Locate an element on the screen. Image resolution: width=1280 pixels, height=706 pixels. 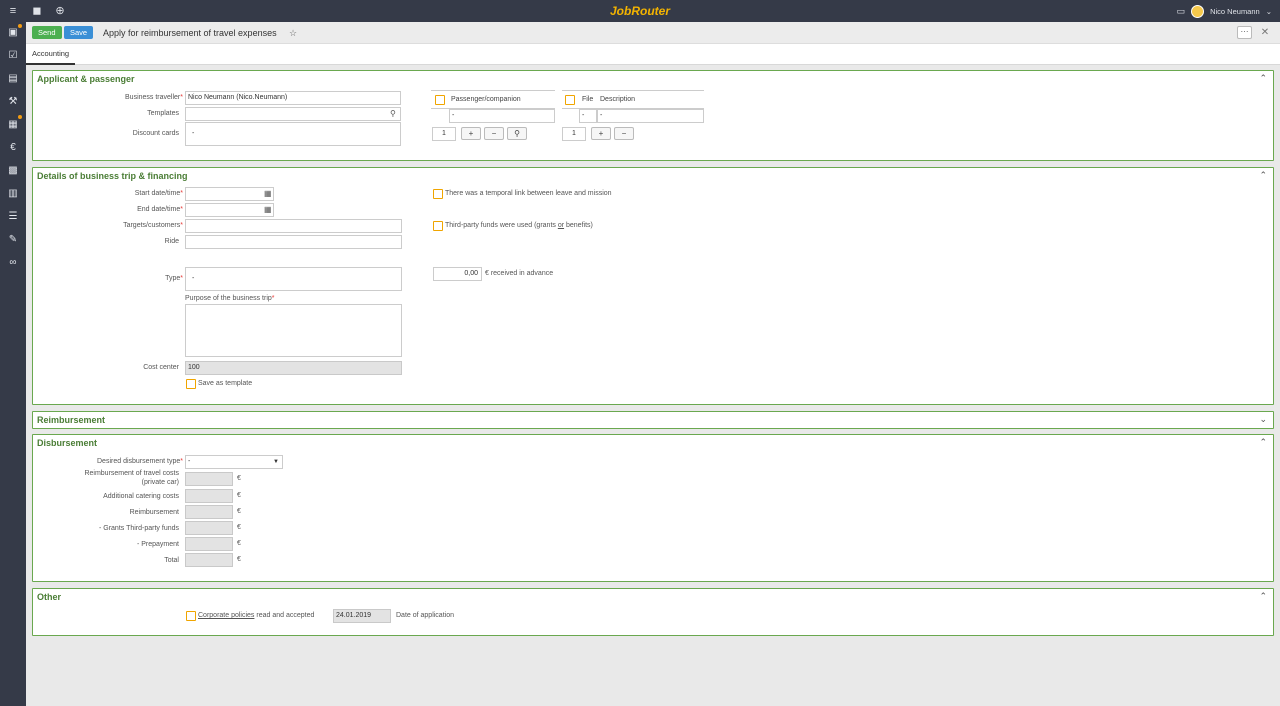
close-icon: ✕ is located at coordinates (1265, 32).